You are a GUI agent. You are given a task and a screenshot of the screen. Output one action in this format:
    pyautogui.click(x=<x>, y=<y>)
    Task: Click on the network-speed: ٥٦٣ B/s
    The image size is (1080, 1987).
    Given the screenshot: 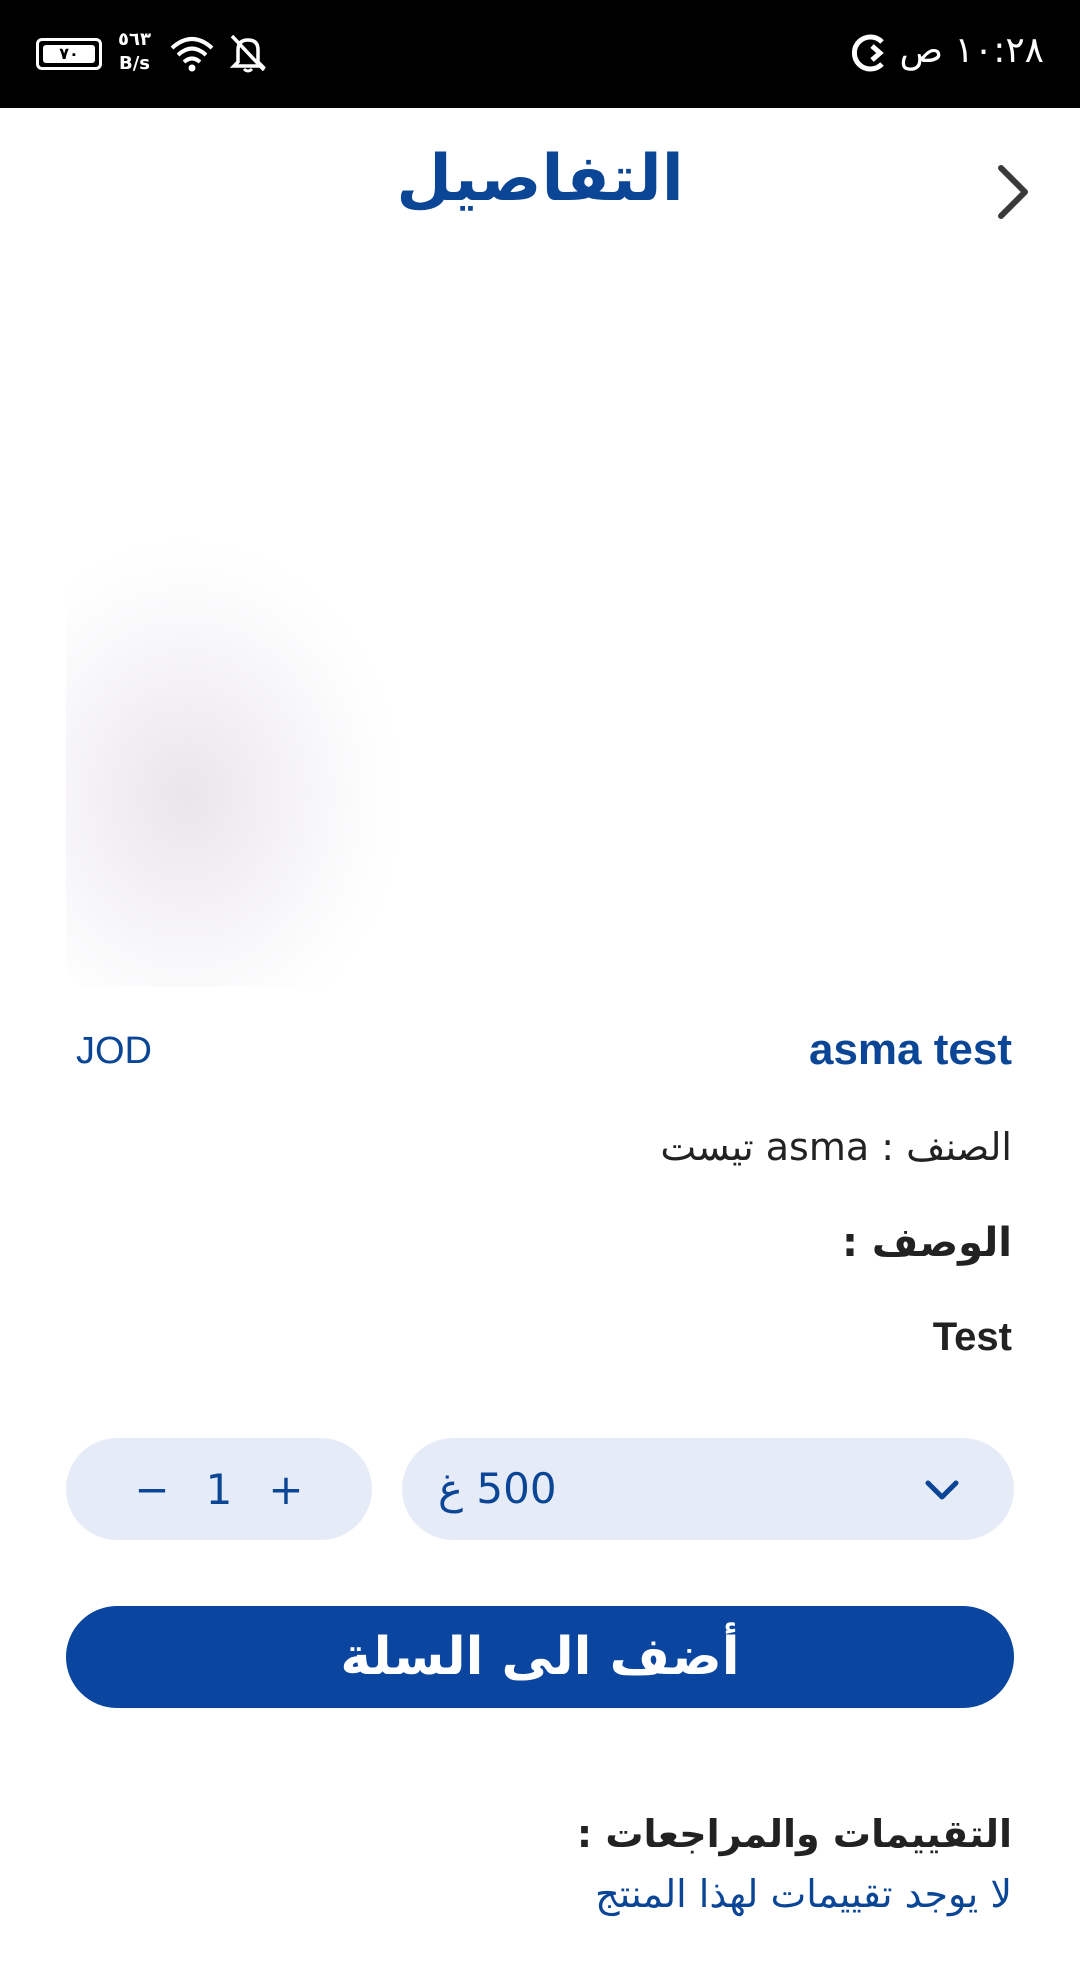 What is the action you would take?
    pyautogui.click(x=134, y=52)
    